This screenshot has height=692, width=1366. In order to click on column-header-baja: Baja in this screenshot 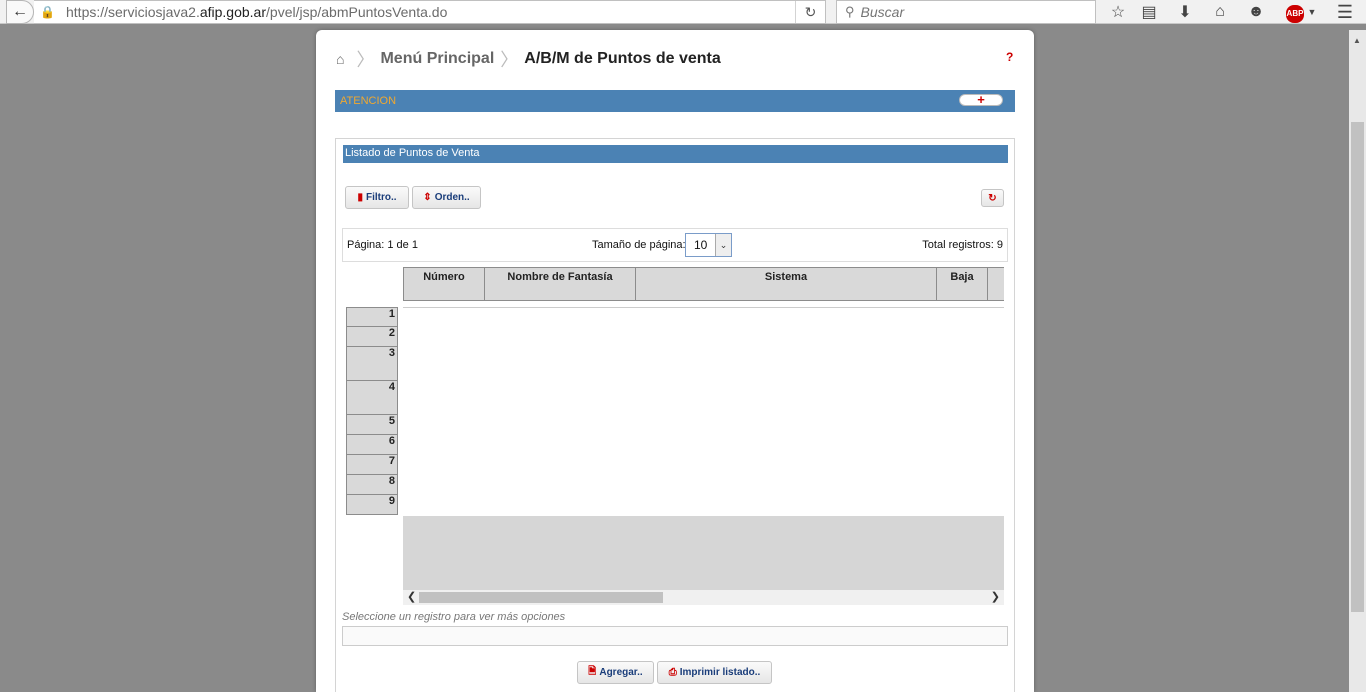, I will do `click(962, 284)`.